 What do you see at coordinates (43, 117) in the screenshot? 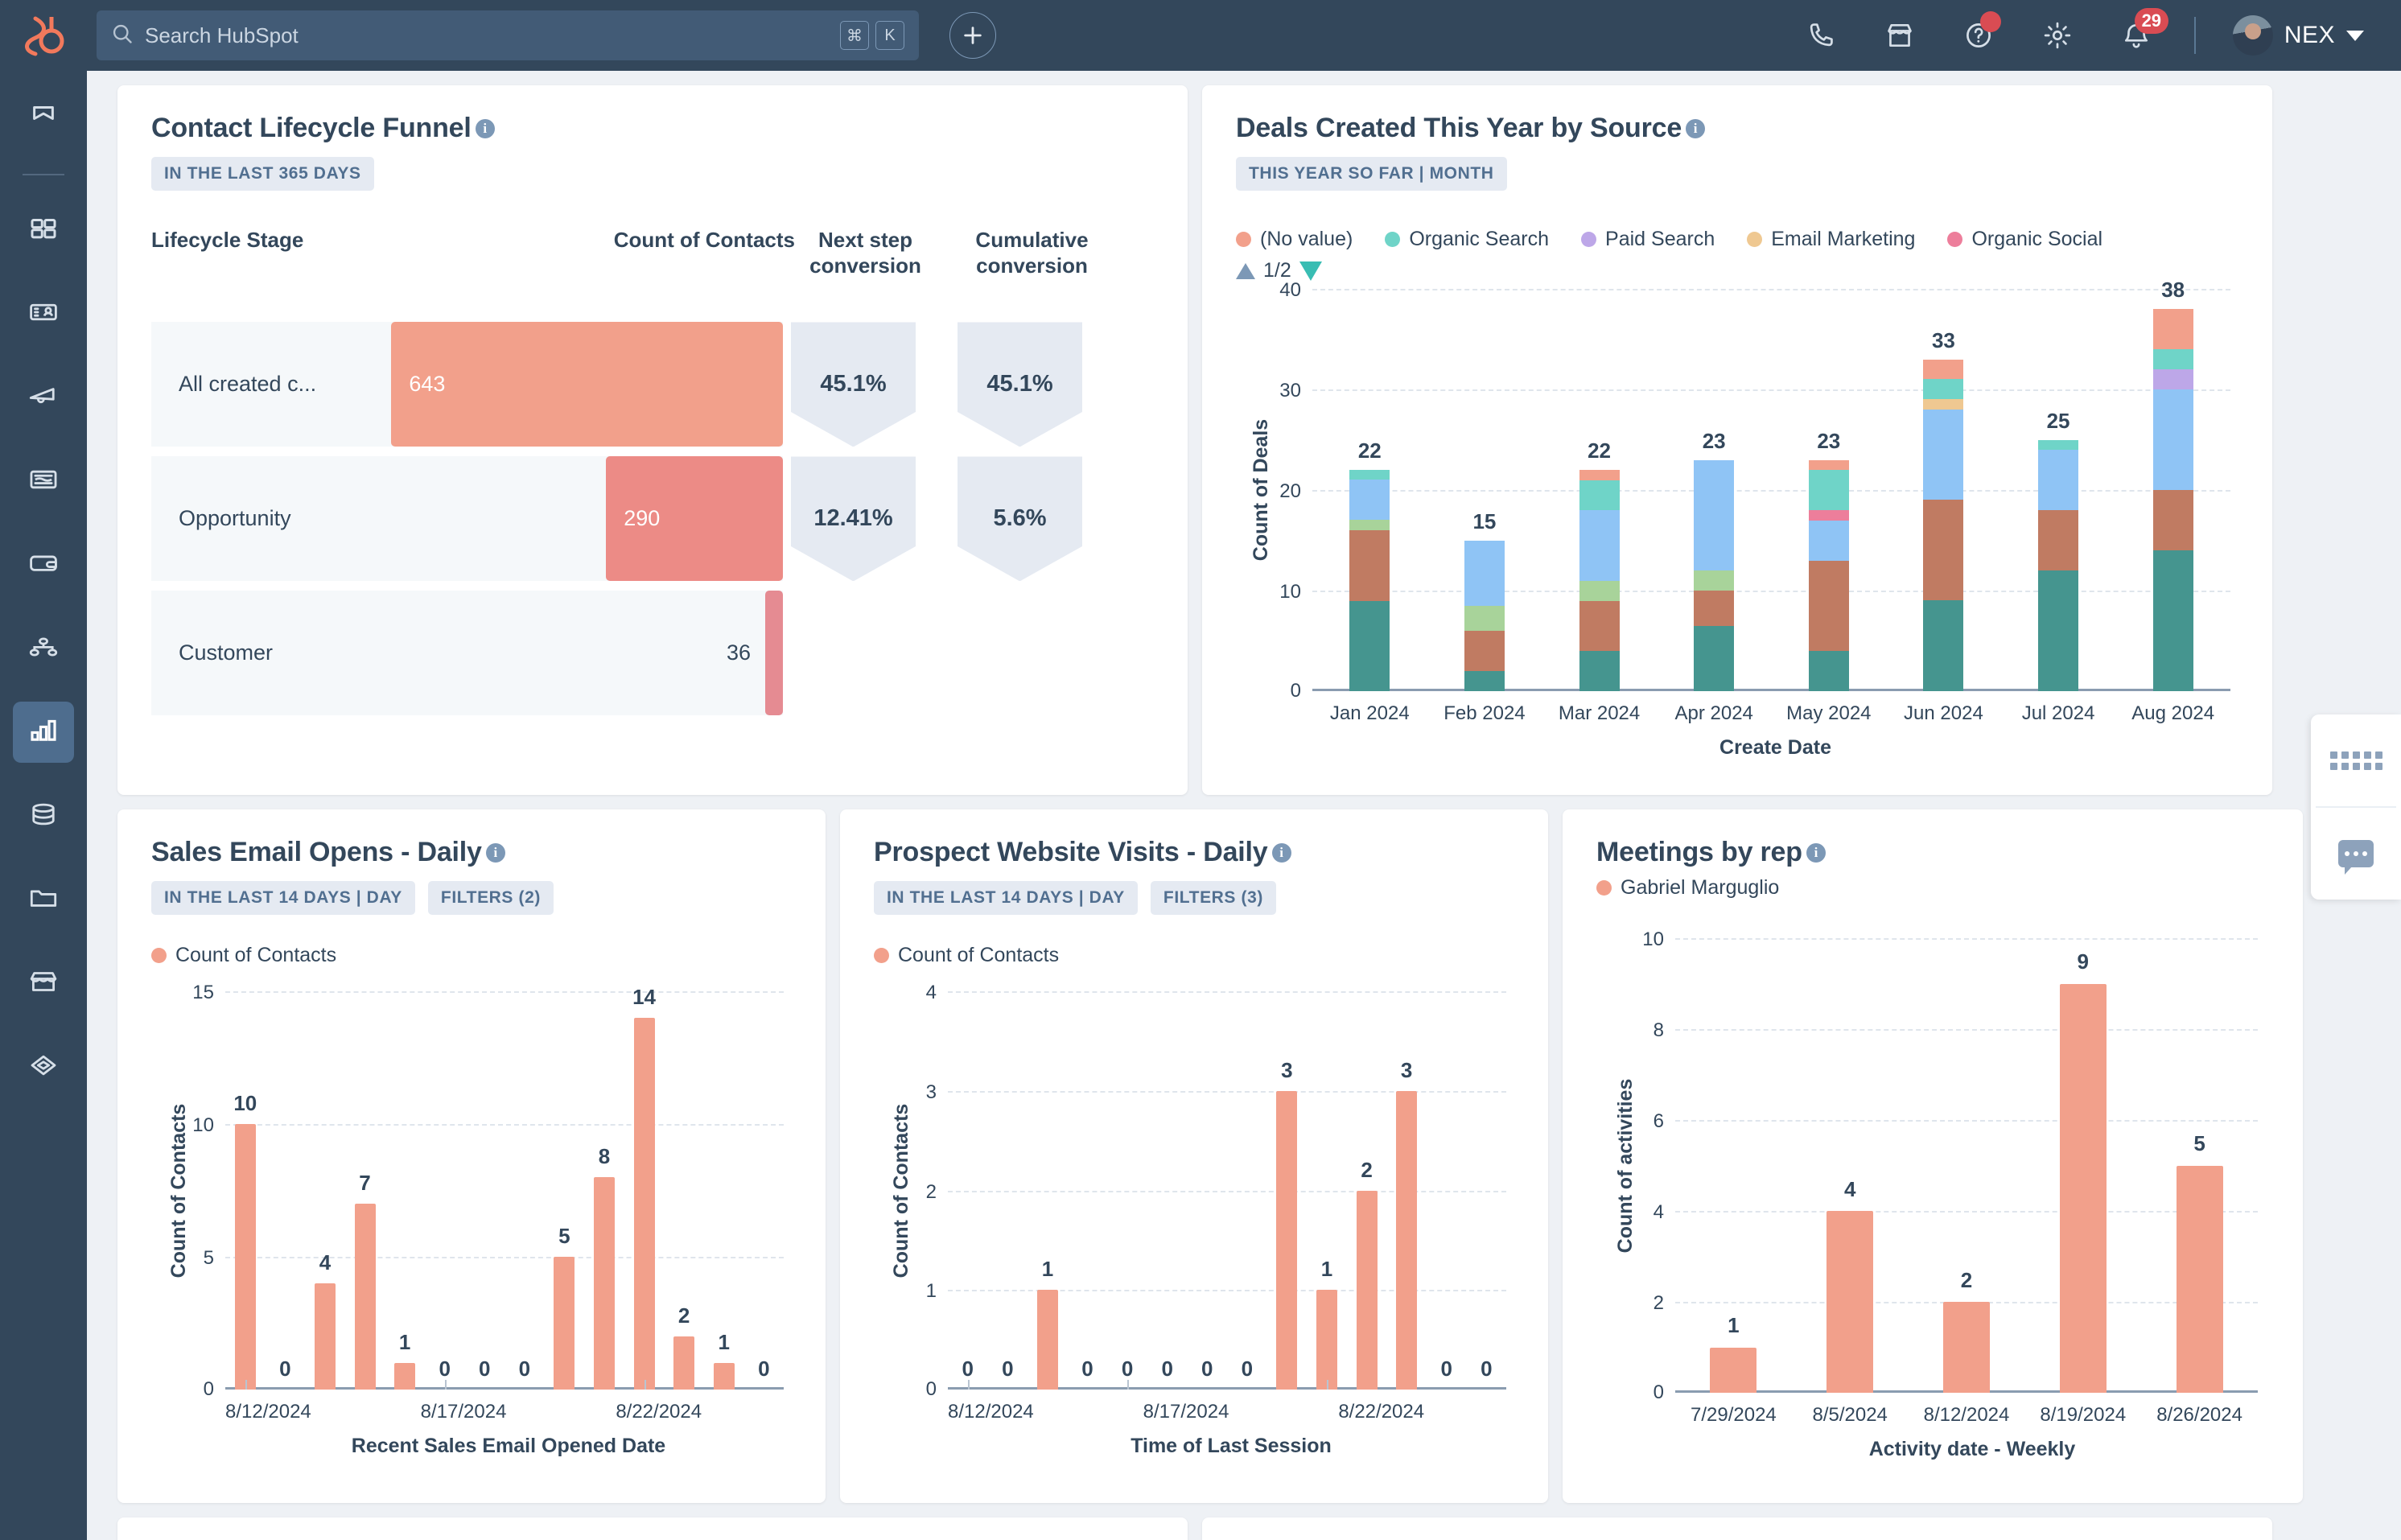
I see `sidebar-item-bookmarks` at bounding box center [43, 117].